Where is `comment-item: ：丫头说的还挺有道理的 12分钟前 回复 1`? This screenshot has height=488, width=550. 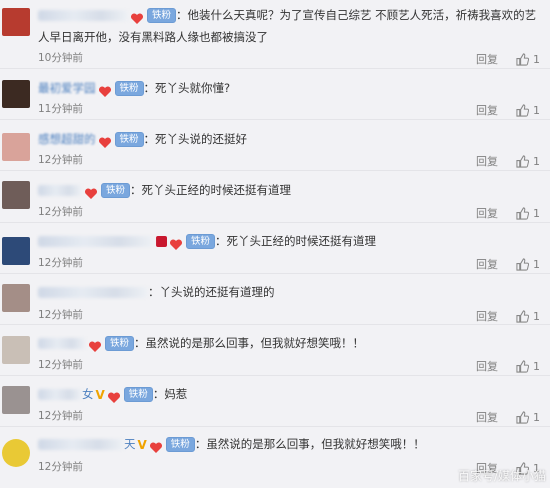 comment-item: ：丫头说的还挺有道理的 12分钟前 回复 1 is located at coordinates (275, 299).